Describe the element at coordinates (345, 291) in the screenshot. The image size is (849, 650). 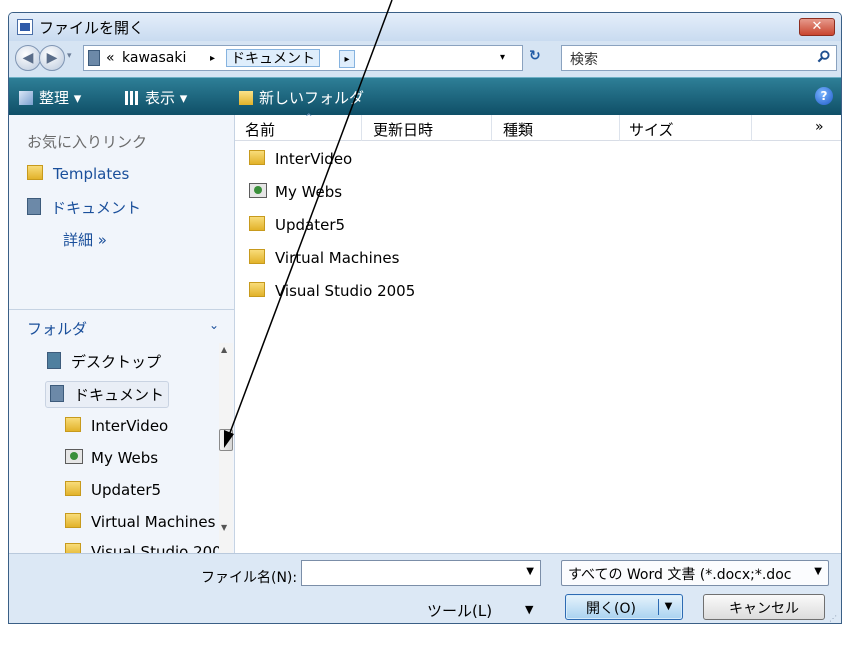
I see `file-name: Visual Studio 2005` at that location.